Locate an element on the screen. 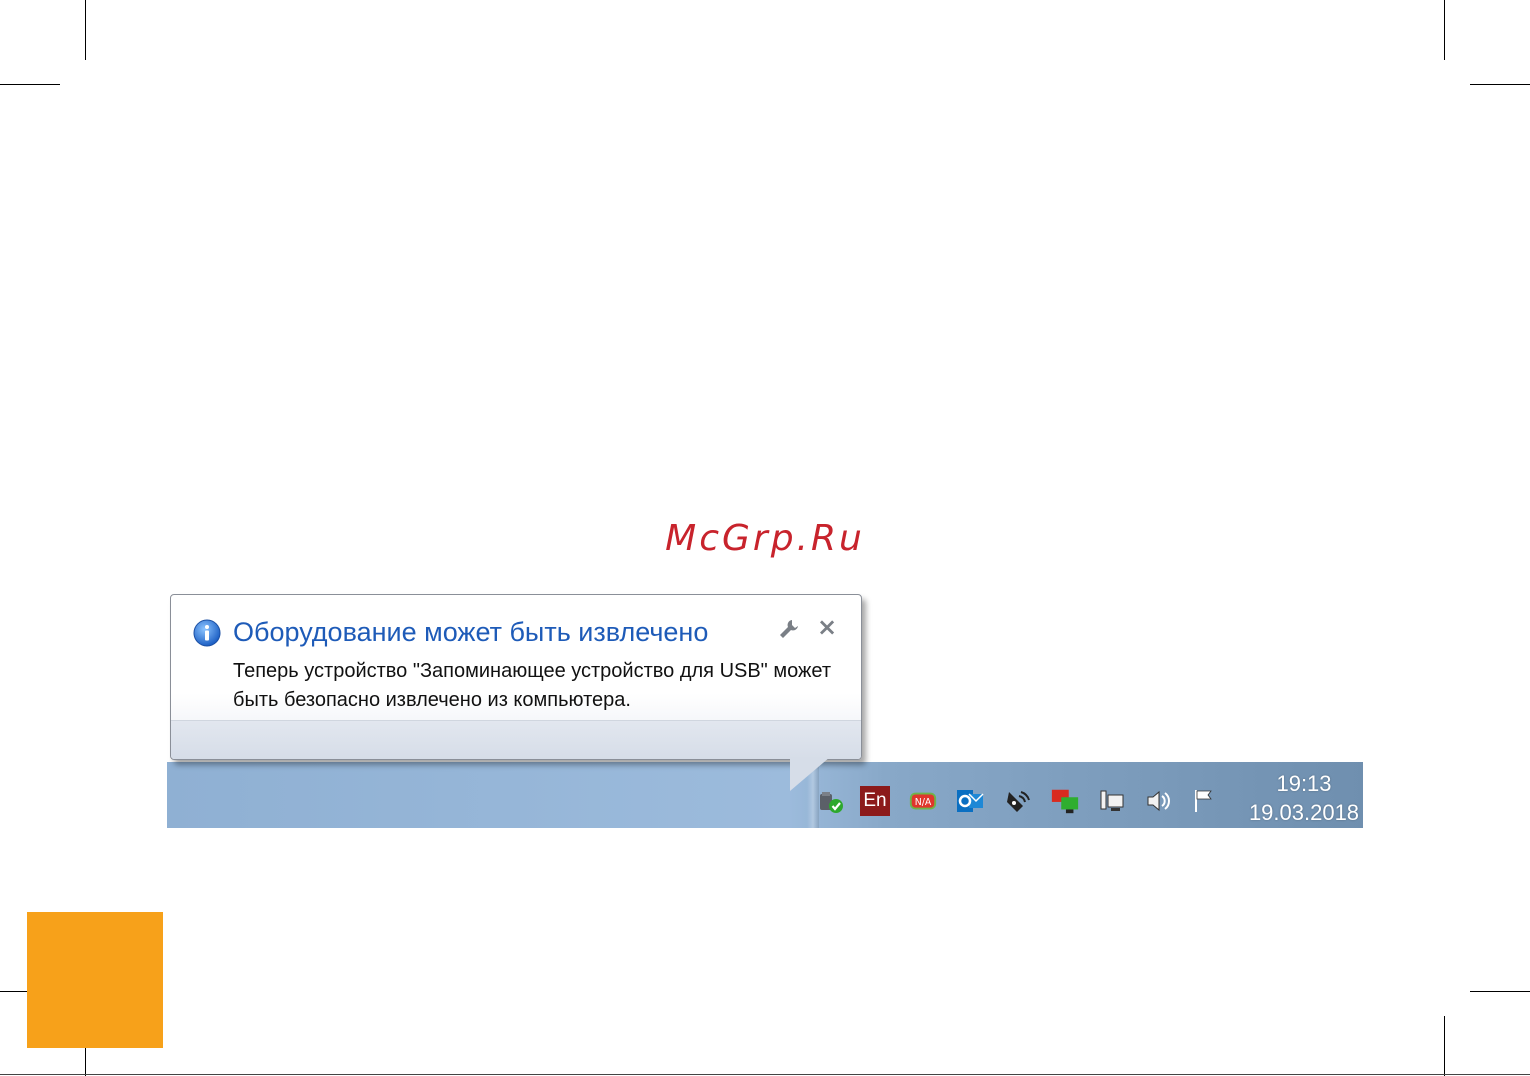  info-icon is located at coordinates (207, 633).